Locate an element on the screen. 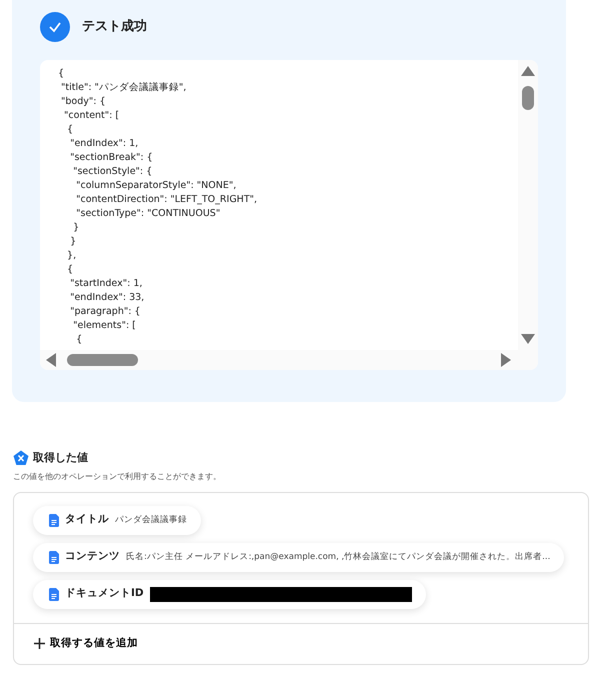 The image size is (613, 681). section-description: この値を他のオペレーションで利用することができます。 is located at coordinates (117, 476).